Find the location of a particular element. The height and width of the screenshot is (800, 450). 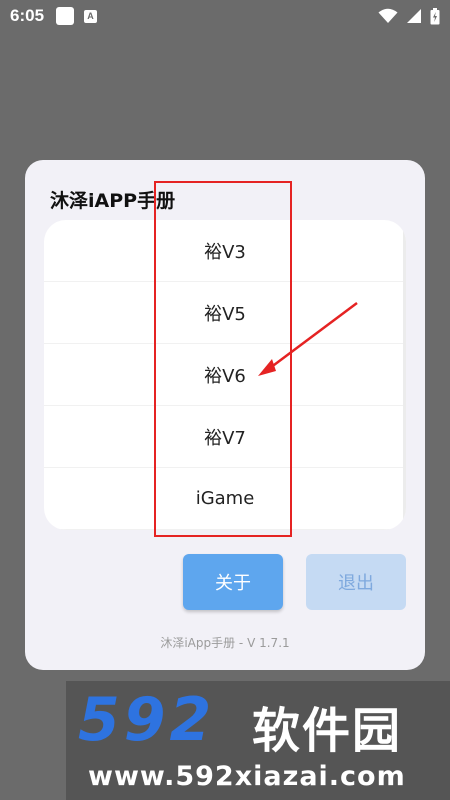

signal-icon is located at coordinates (414, 16).